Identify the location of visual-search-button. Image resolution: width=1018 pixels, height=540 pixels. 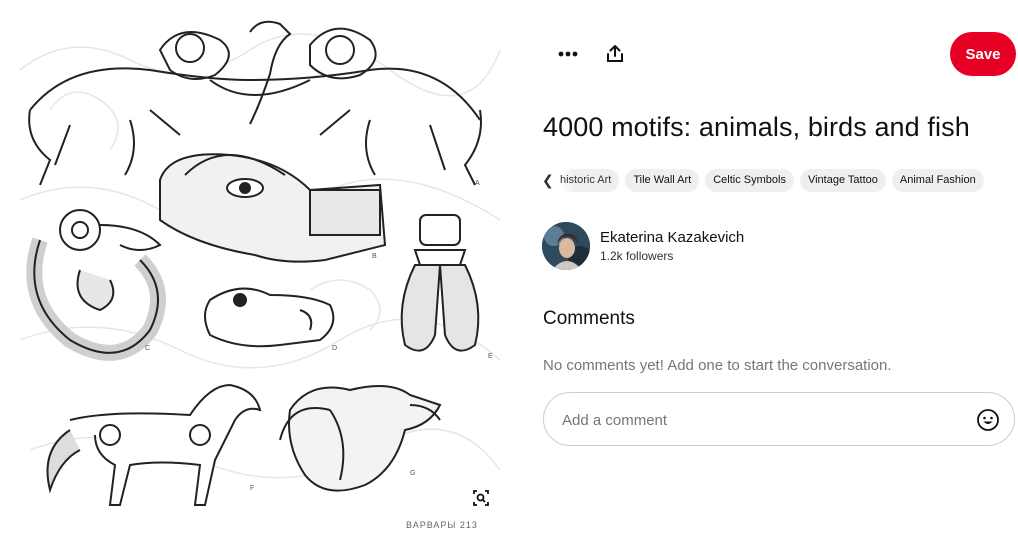
(481, 498).